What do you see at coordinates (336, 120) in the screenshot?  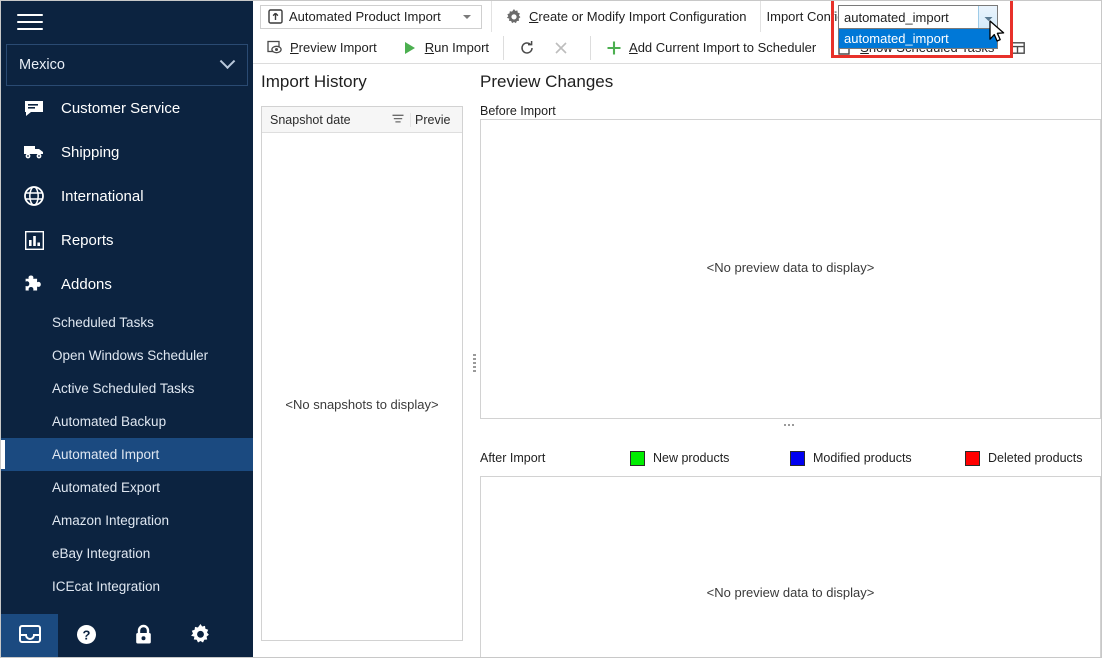 I see `column-header-snapshot-date: Snapshot date` at bounding box center [336, 120].